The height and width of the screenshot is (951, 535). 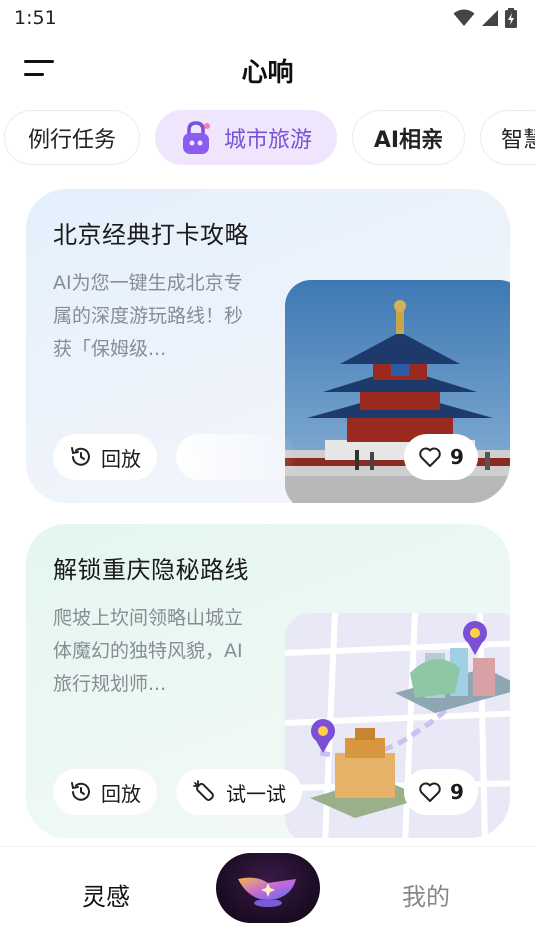 I want to click on battery-icon, so click(x=511, y=18).